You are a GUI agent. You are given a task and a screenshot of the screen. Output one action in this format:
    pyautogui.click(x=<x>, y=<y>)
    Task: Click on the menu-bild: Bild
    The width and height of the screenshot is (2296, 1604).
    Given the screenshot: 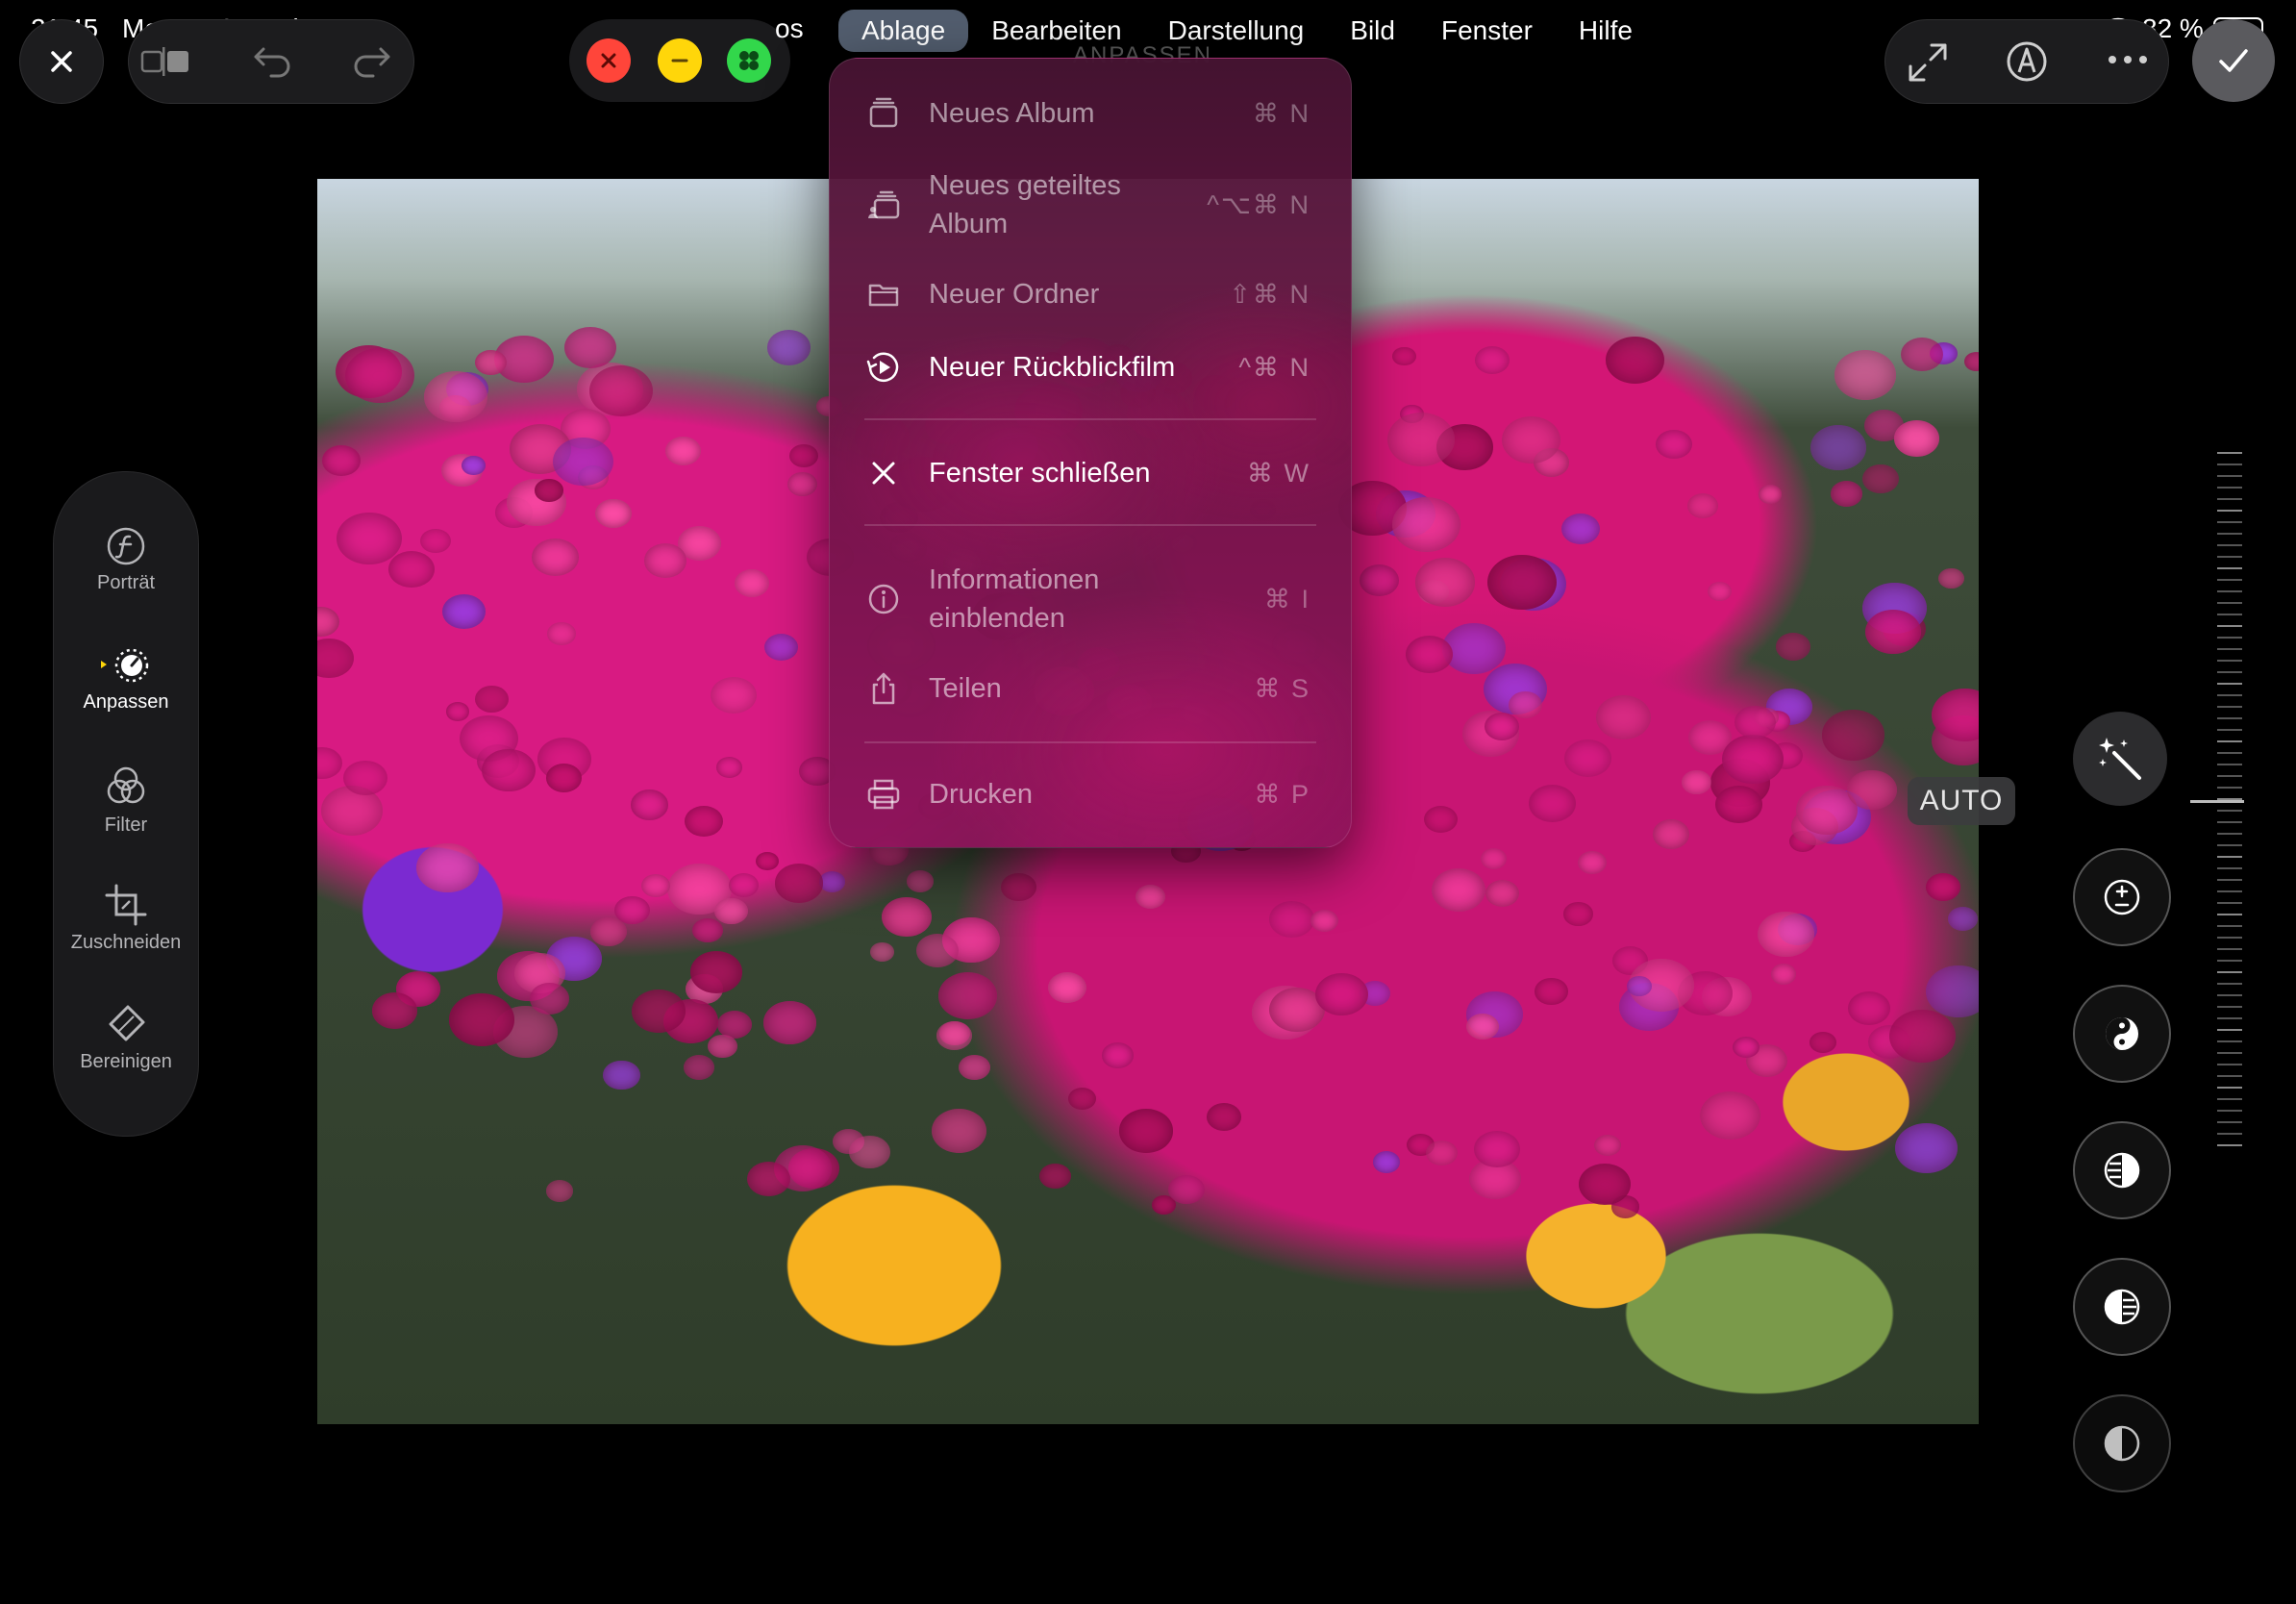 What is the action you would take?
    pyautogui.click(x=1372, y=31)
    